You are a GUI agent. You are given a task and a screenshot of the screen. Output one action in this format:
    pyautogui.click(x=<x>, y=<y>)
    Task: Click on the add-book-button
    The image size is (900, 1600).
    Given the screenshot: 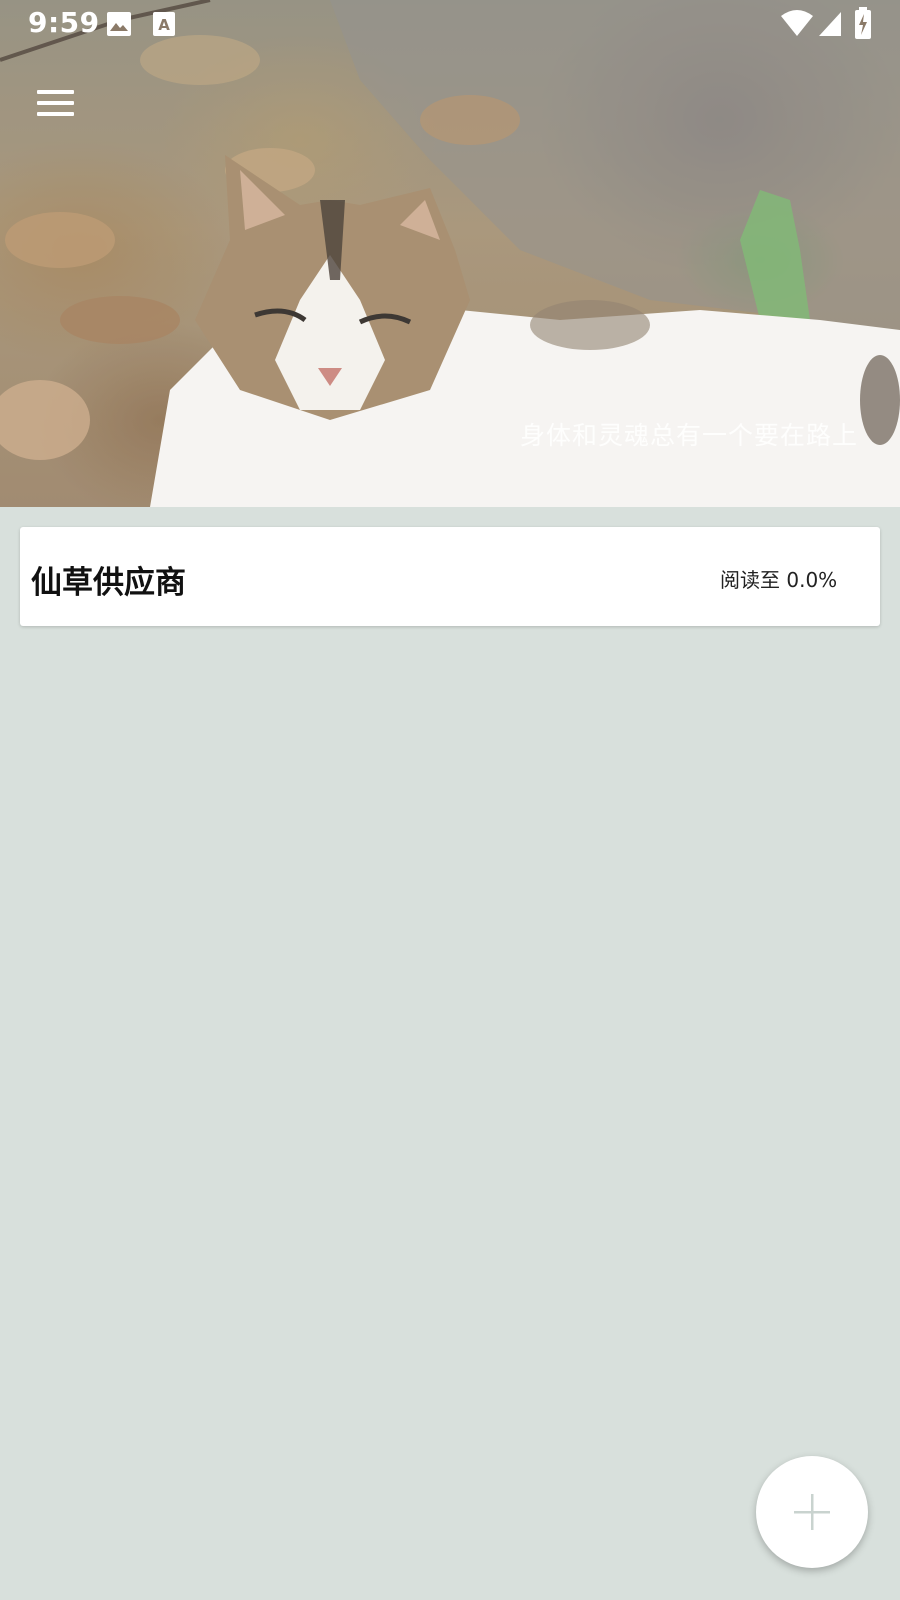 What is the action you would take?
    pyautogui.click(x=812, y=1512)
    